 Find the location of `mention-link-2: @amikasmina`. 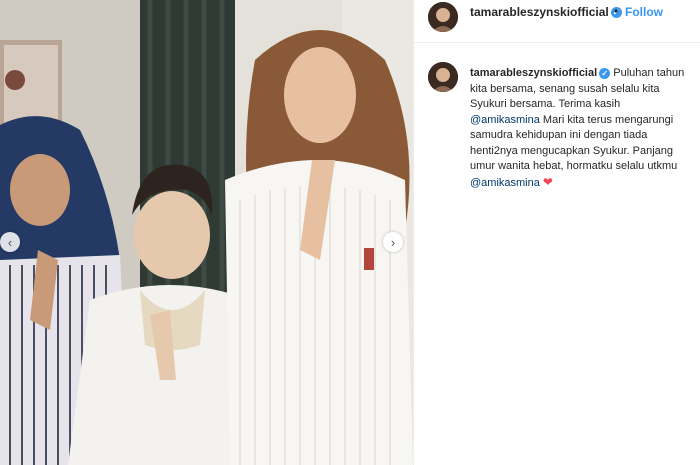

mention-link-2: @amikasmina is located at coordinates (505, 183).